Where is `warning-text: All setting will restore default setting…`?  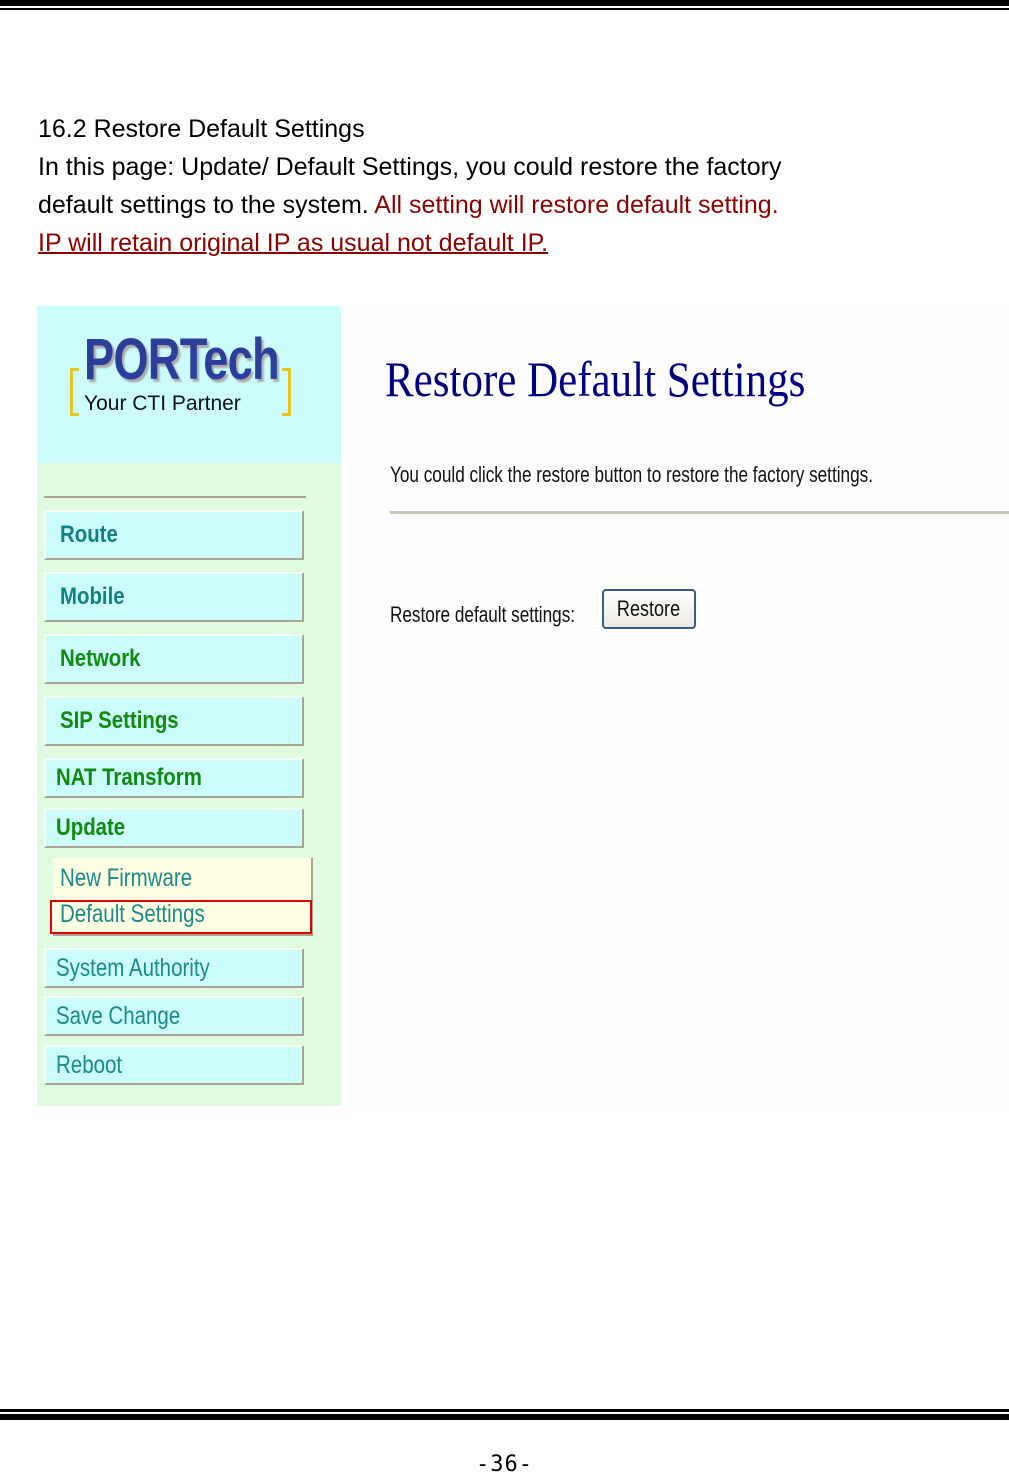 warning-text: All setting will restore default setting… is located at coordinates (576, 205).